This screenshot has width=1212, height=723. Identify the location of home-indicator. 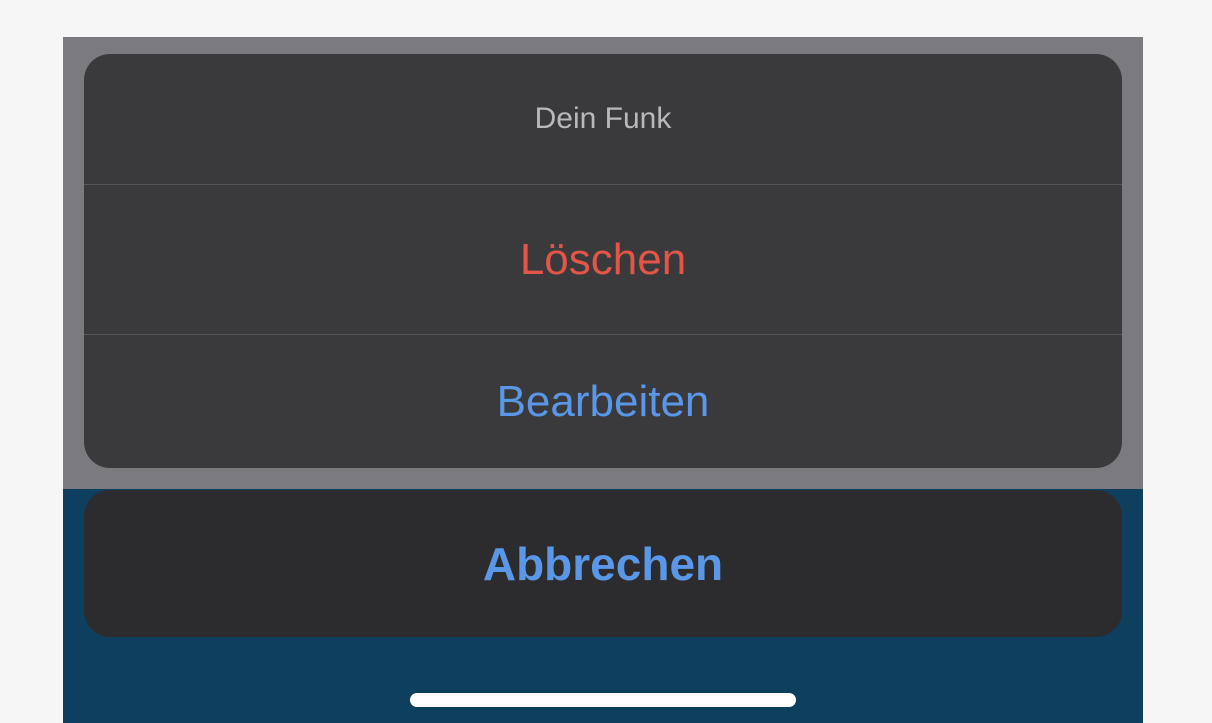
(603, 700).